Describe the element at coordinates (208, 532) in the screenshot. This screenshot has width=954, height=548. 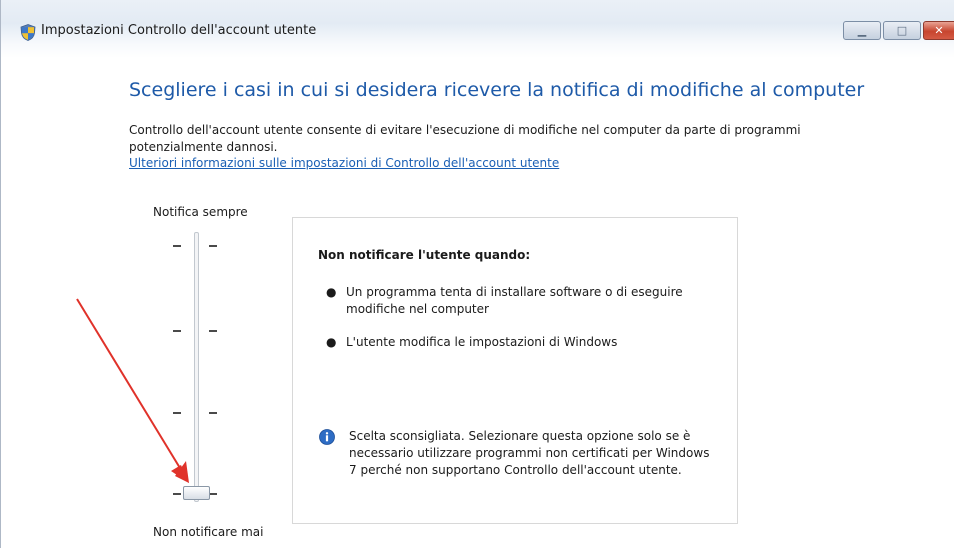
I see `slider-bottom-label: Non notificare mai` at that location.